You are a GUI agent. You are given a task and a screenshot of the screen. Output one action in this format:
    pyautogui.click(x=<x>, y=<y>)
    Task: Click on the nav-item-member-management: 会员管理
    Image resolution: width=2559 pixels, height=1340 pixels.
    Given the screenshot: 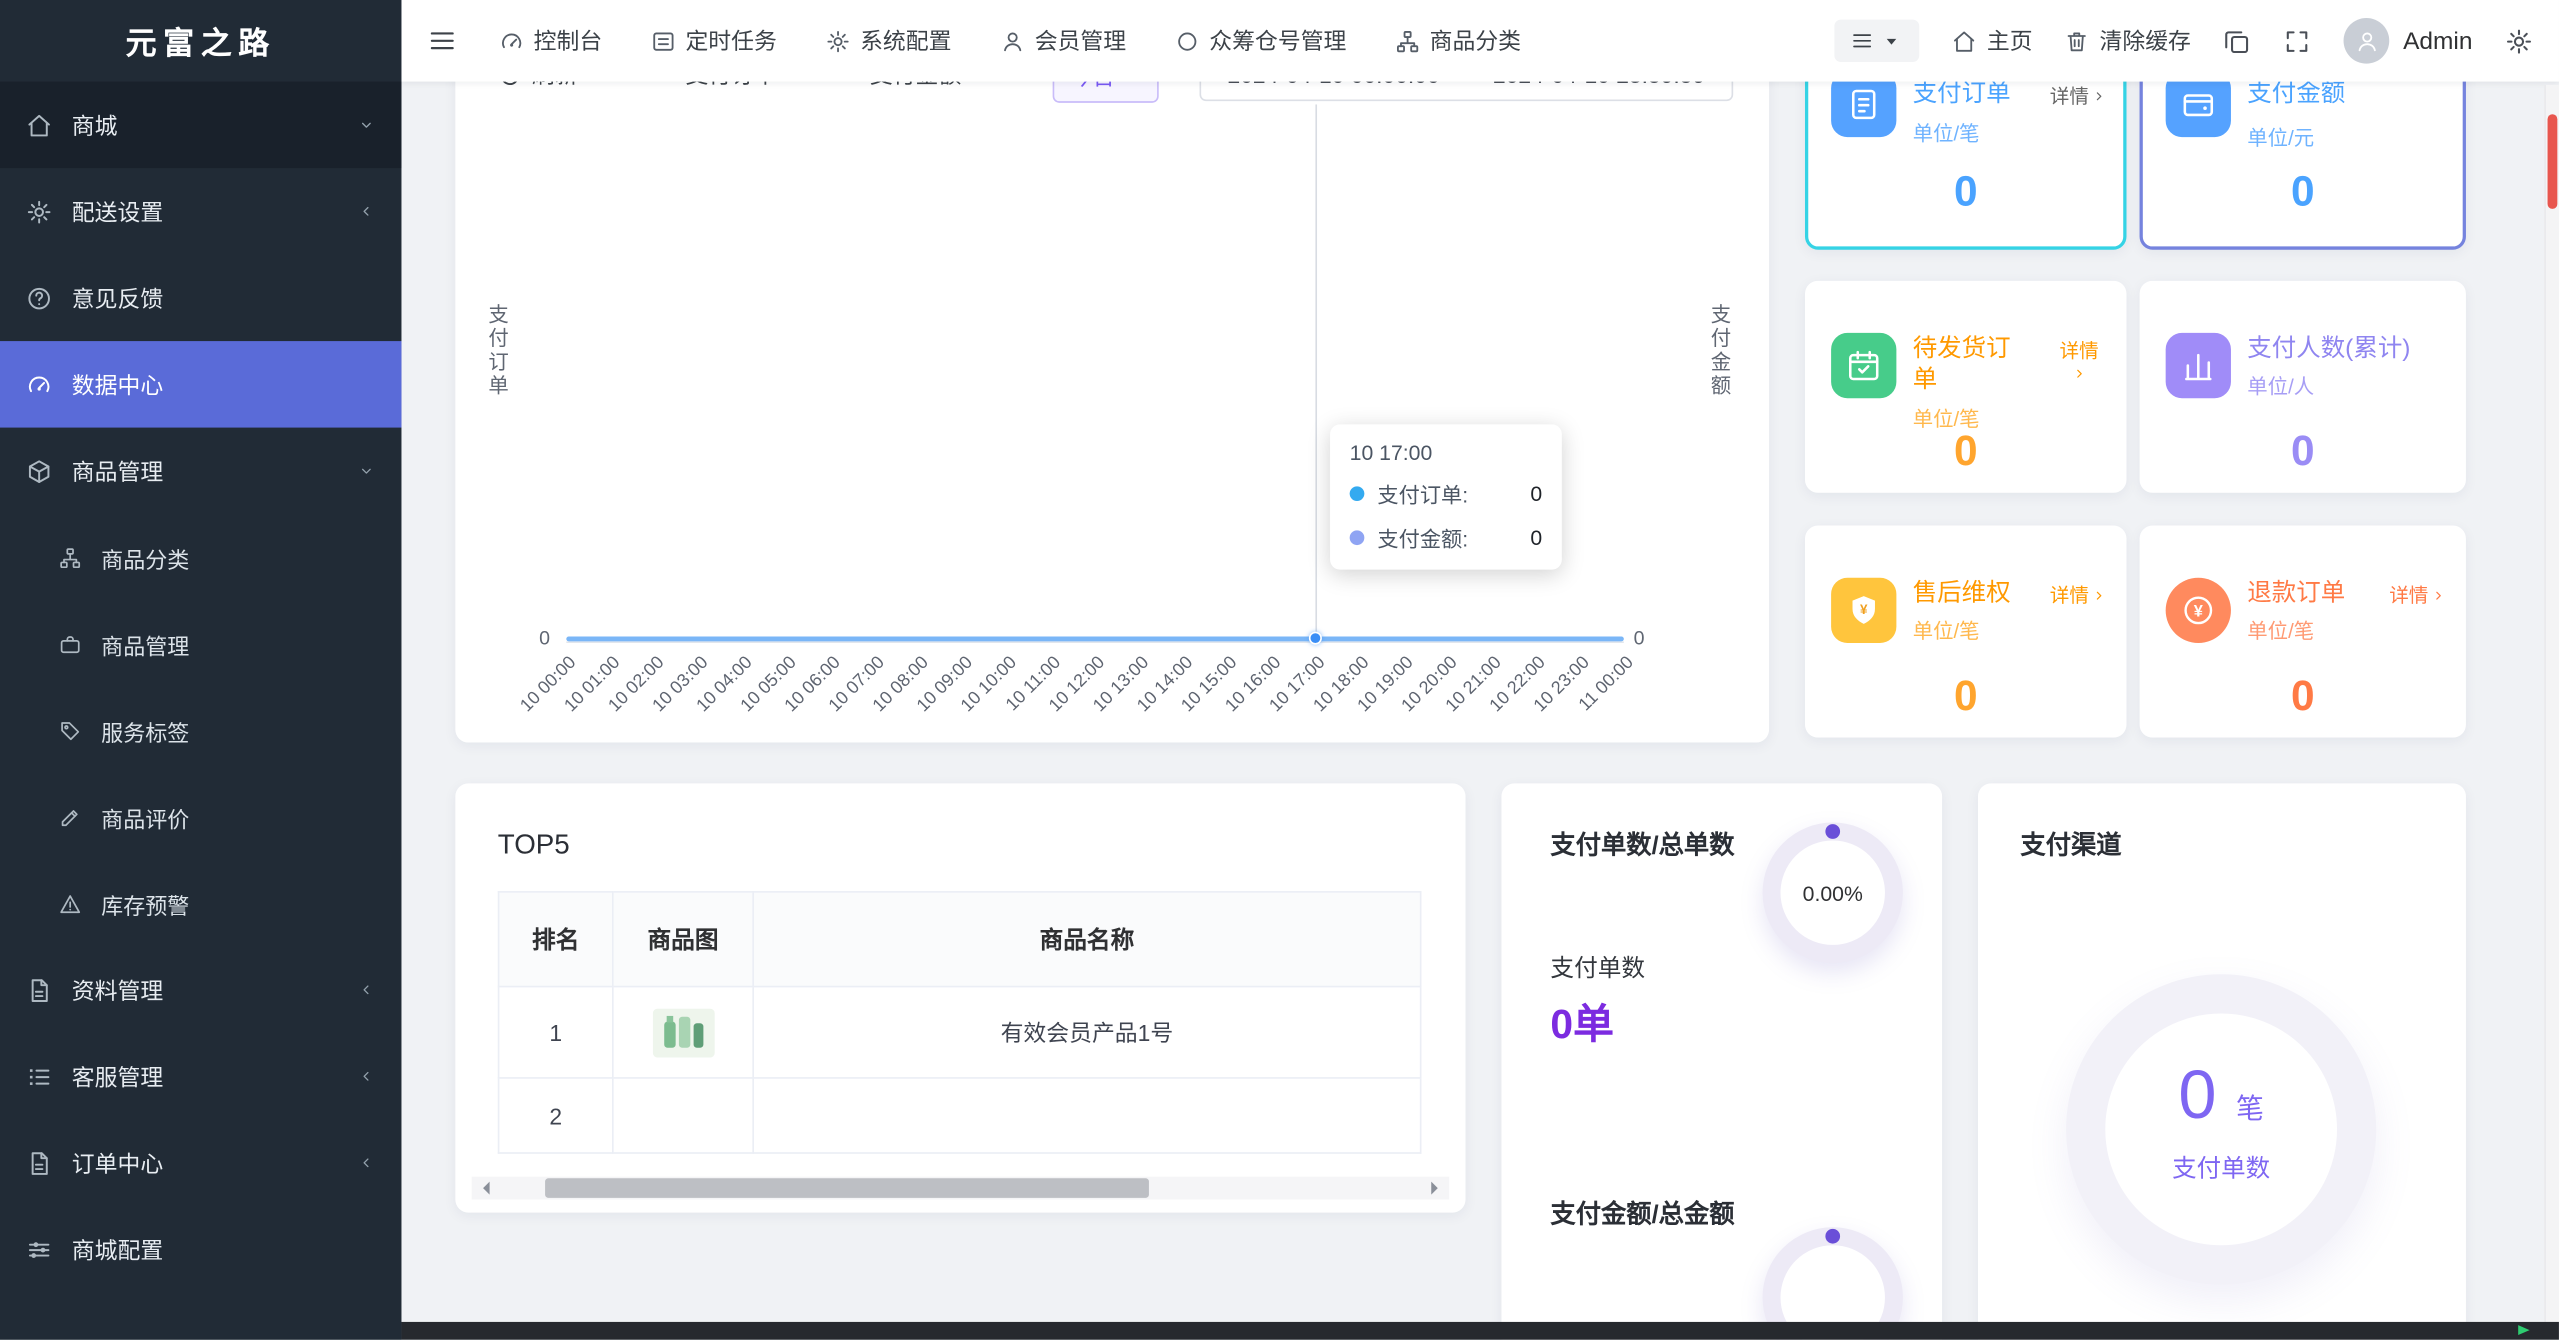 What is the action you would take?
    pyautogui.click(x=1063, y=40)
    